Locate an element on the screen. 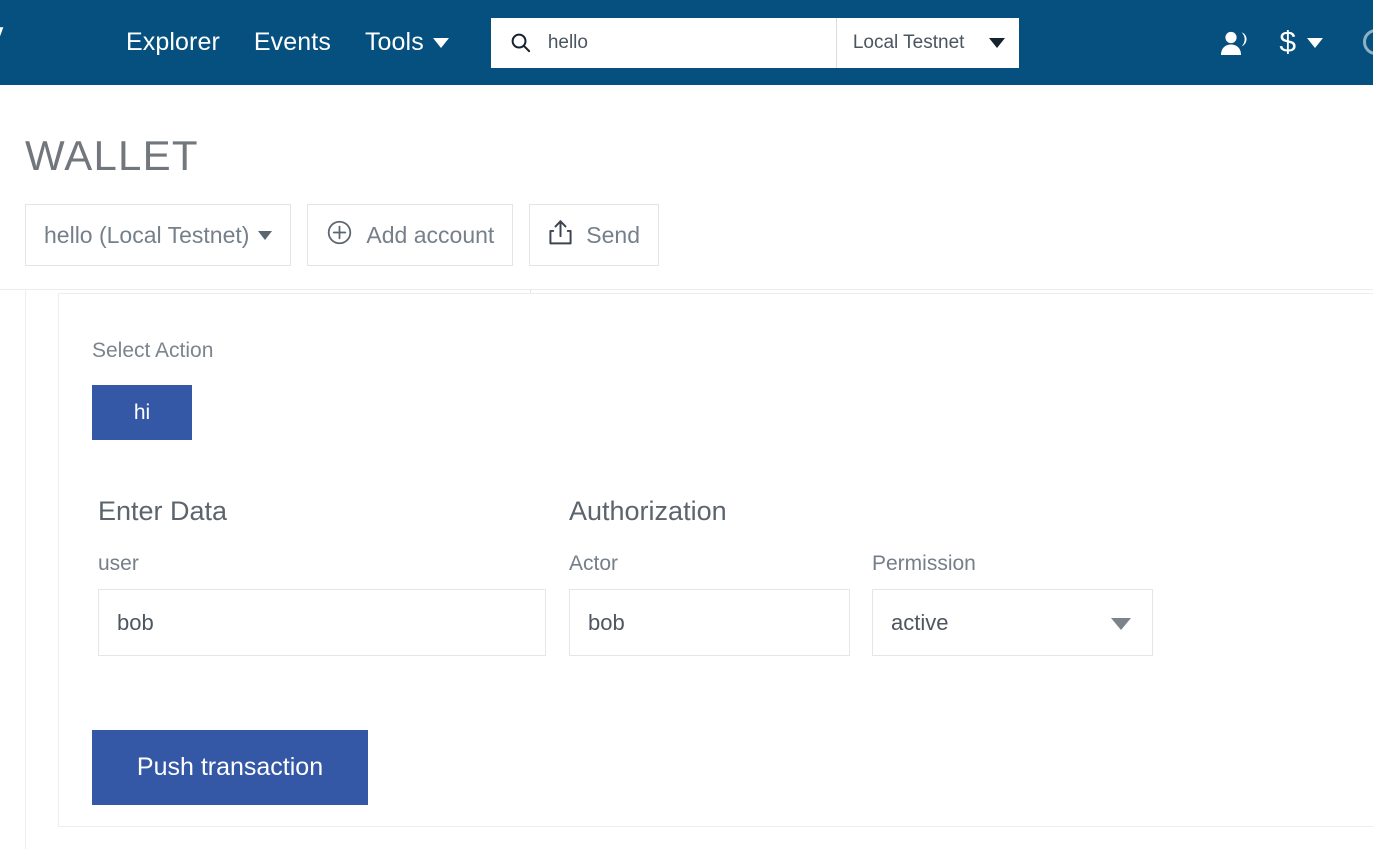 This screenshot has width=1373, height=849. nav-item-events: Events is located at coordinates (292, 42).